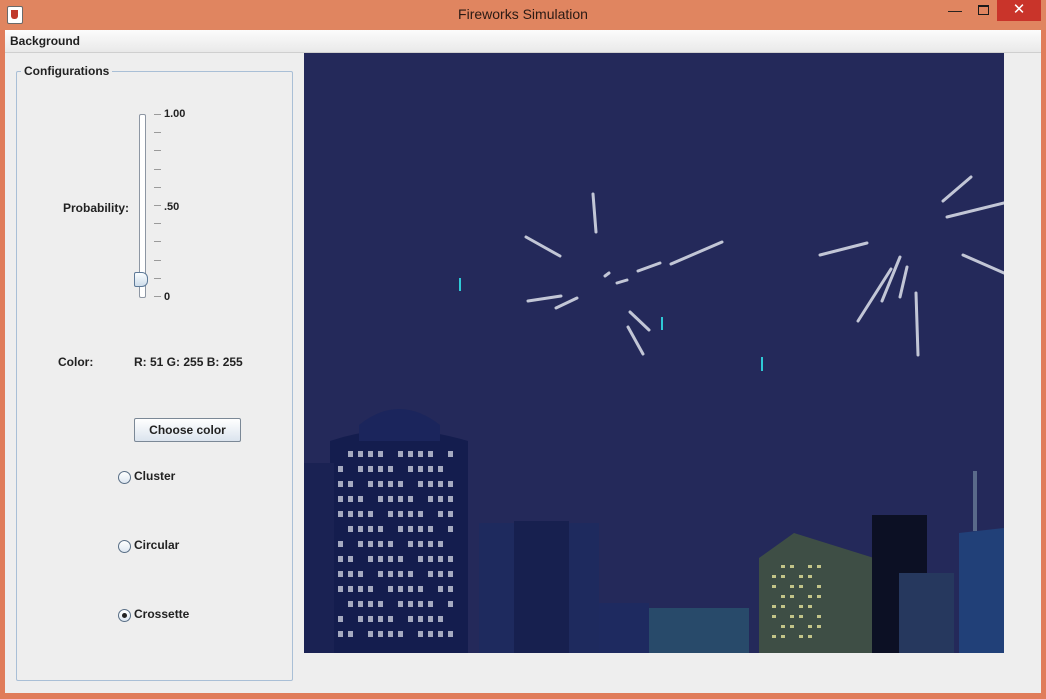 Image resolution: width=1046 pixels, height=699 pixels. What do you see at coordinates (1019, 10) in the screenshot?
I see `close-button: ✕` at bounding box center [1019, 10].